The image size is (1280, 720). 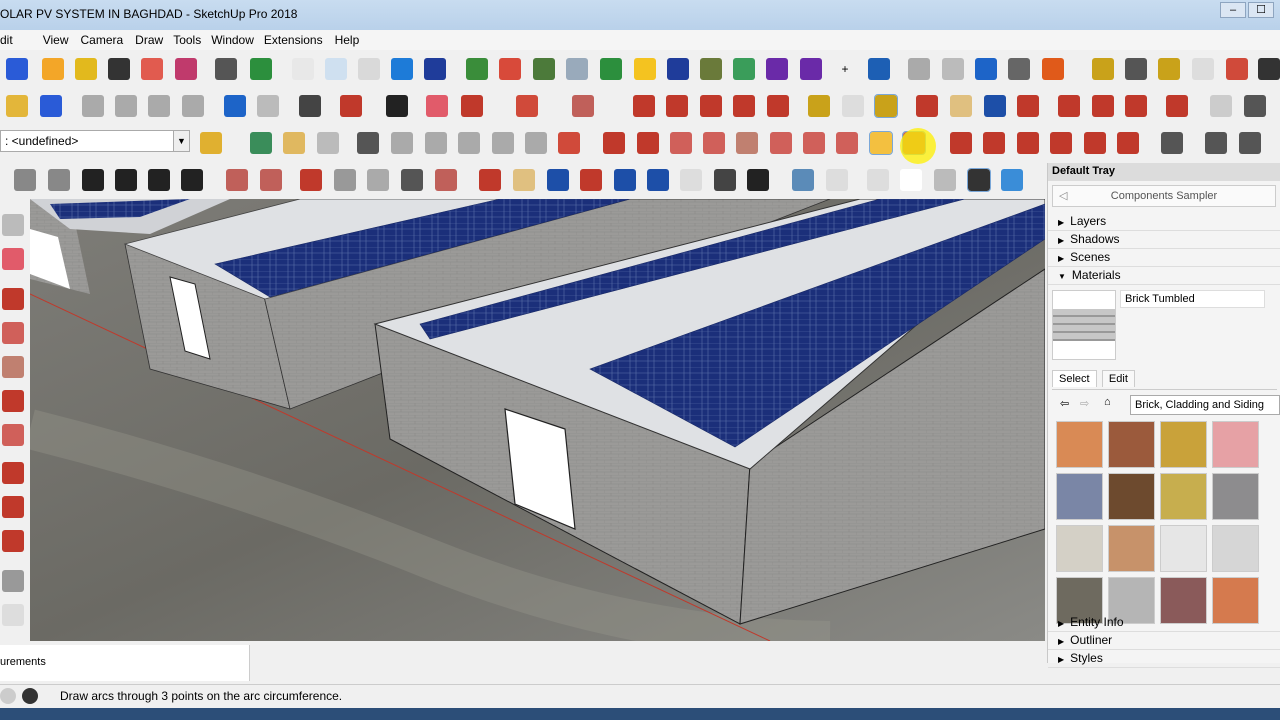 I want to click on utm-icon, so click(x=544, y=69).